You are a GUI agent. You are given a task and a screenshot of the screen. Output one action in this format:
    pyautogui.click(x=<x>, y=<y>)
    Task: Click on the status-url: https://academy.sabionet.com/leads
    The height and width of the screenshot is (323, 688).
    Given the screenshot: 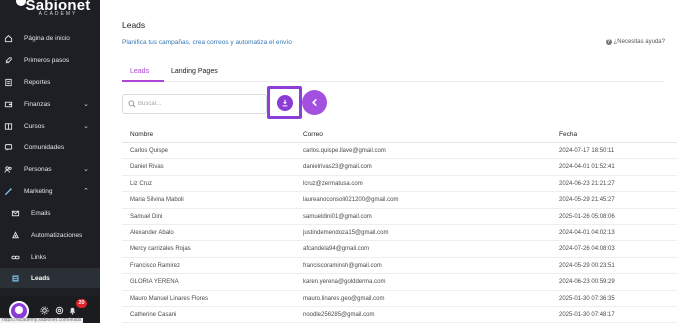 What is the action you would take?
    pyautogui.click(x=42, y=320)
    